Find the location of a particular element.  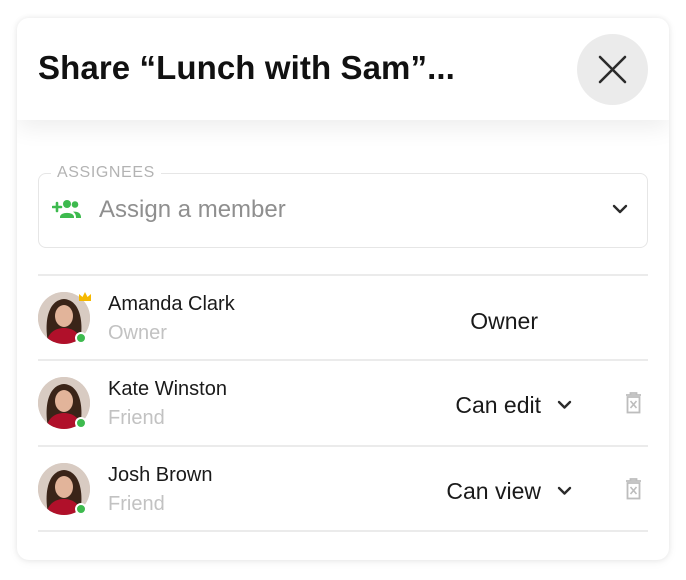

permission-select: Can view is located at coordinates (509, 491).